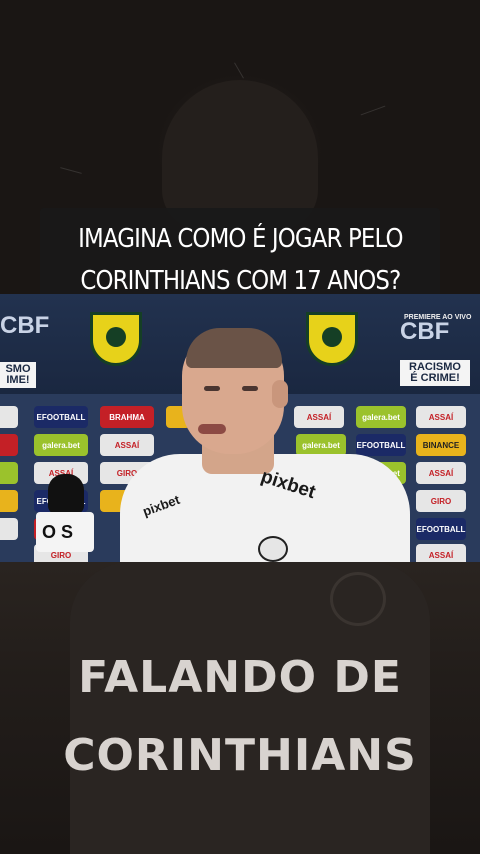 The height and width of the screenshot is (854, 480). I want to click on footer-title-line-1: FALANDO DE, so click(240, 677).